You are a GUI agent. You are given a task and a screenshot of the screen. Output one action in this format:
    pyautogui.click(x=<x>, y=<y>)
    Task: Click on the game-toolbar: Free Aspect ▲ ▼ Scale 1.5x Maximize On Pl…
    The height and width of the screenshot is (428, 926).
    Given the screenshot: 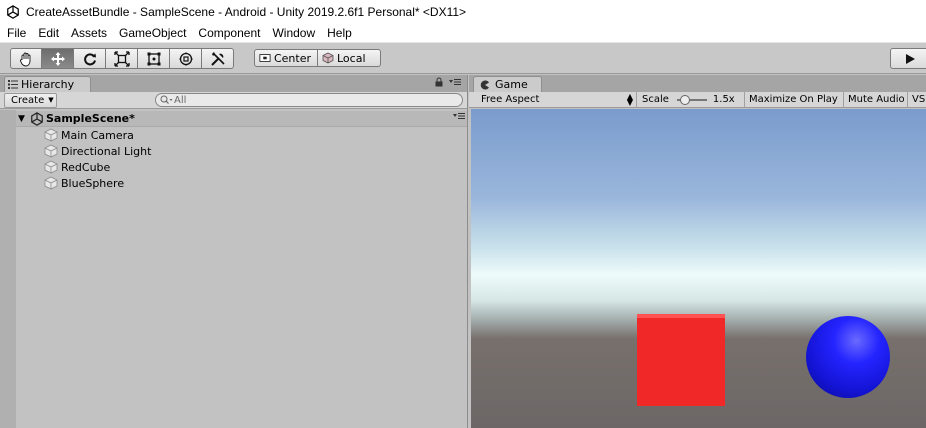 What is the action you would take?
    pyautogui.click(x=697, y=99)
    